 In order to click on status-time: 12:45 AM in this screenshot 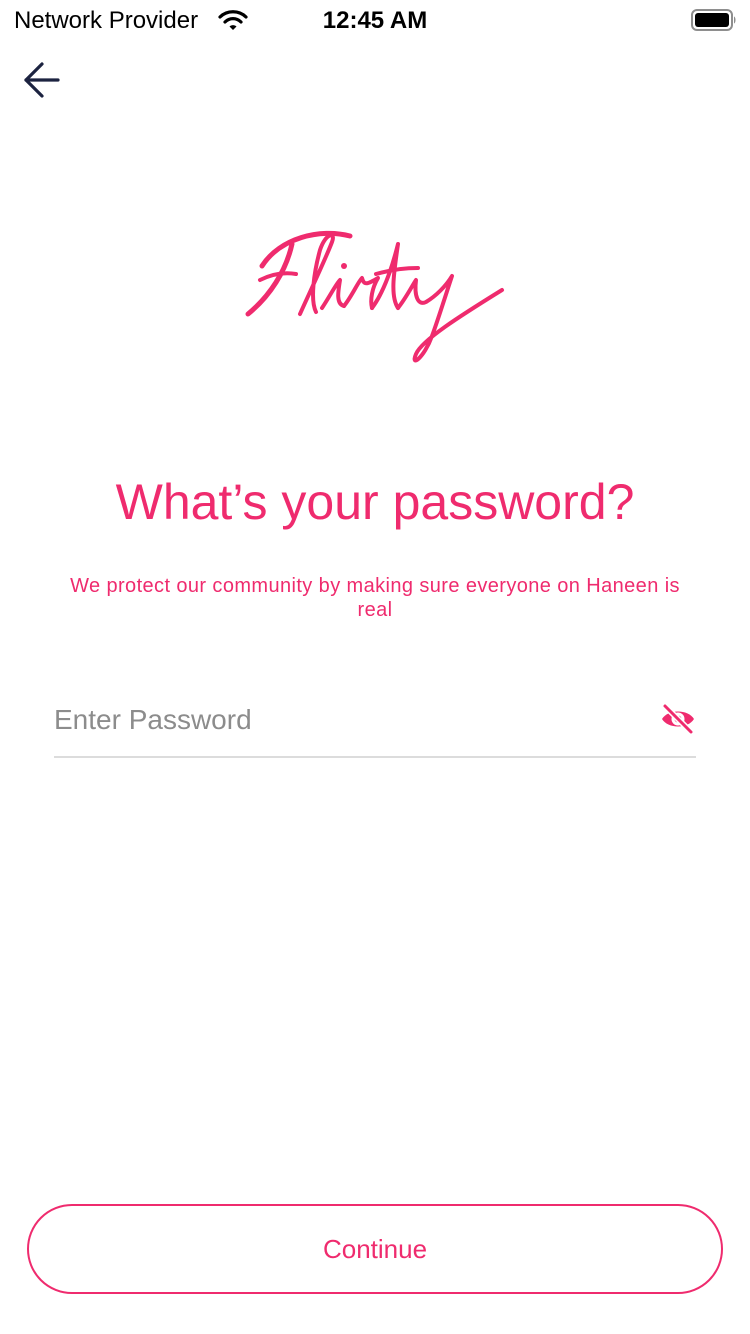, I will do `click(375, 20)`.